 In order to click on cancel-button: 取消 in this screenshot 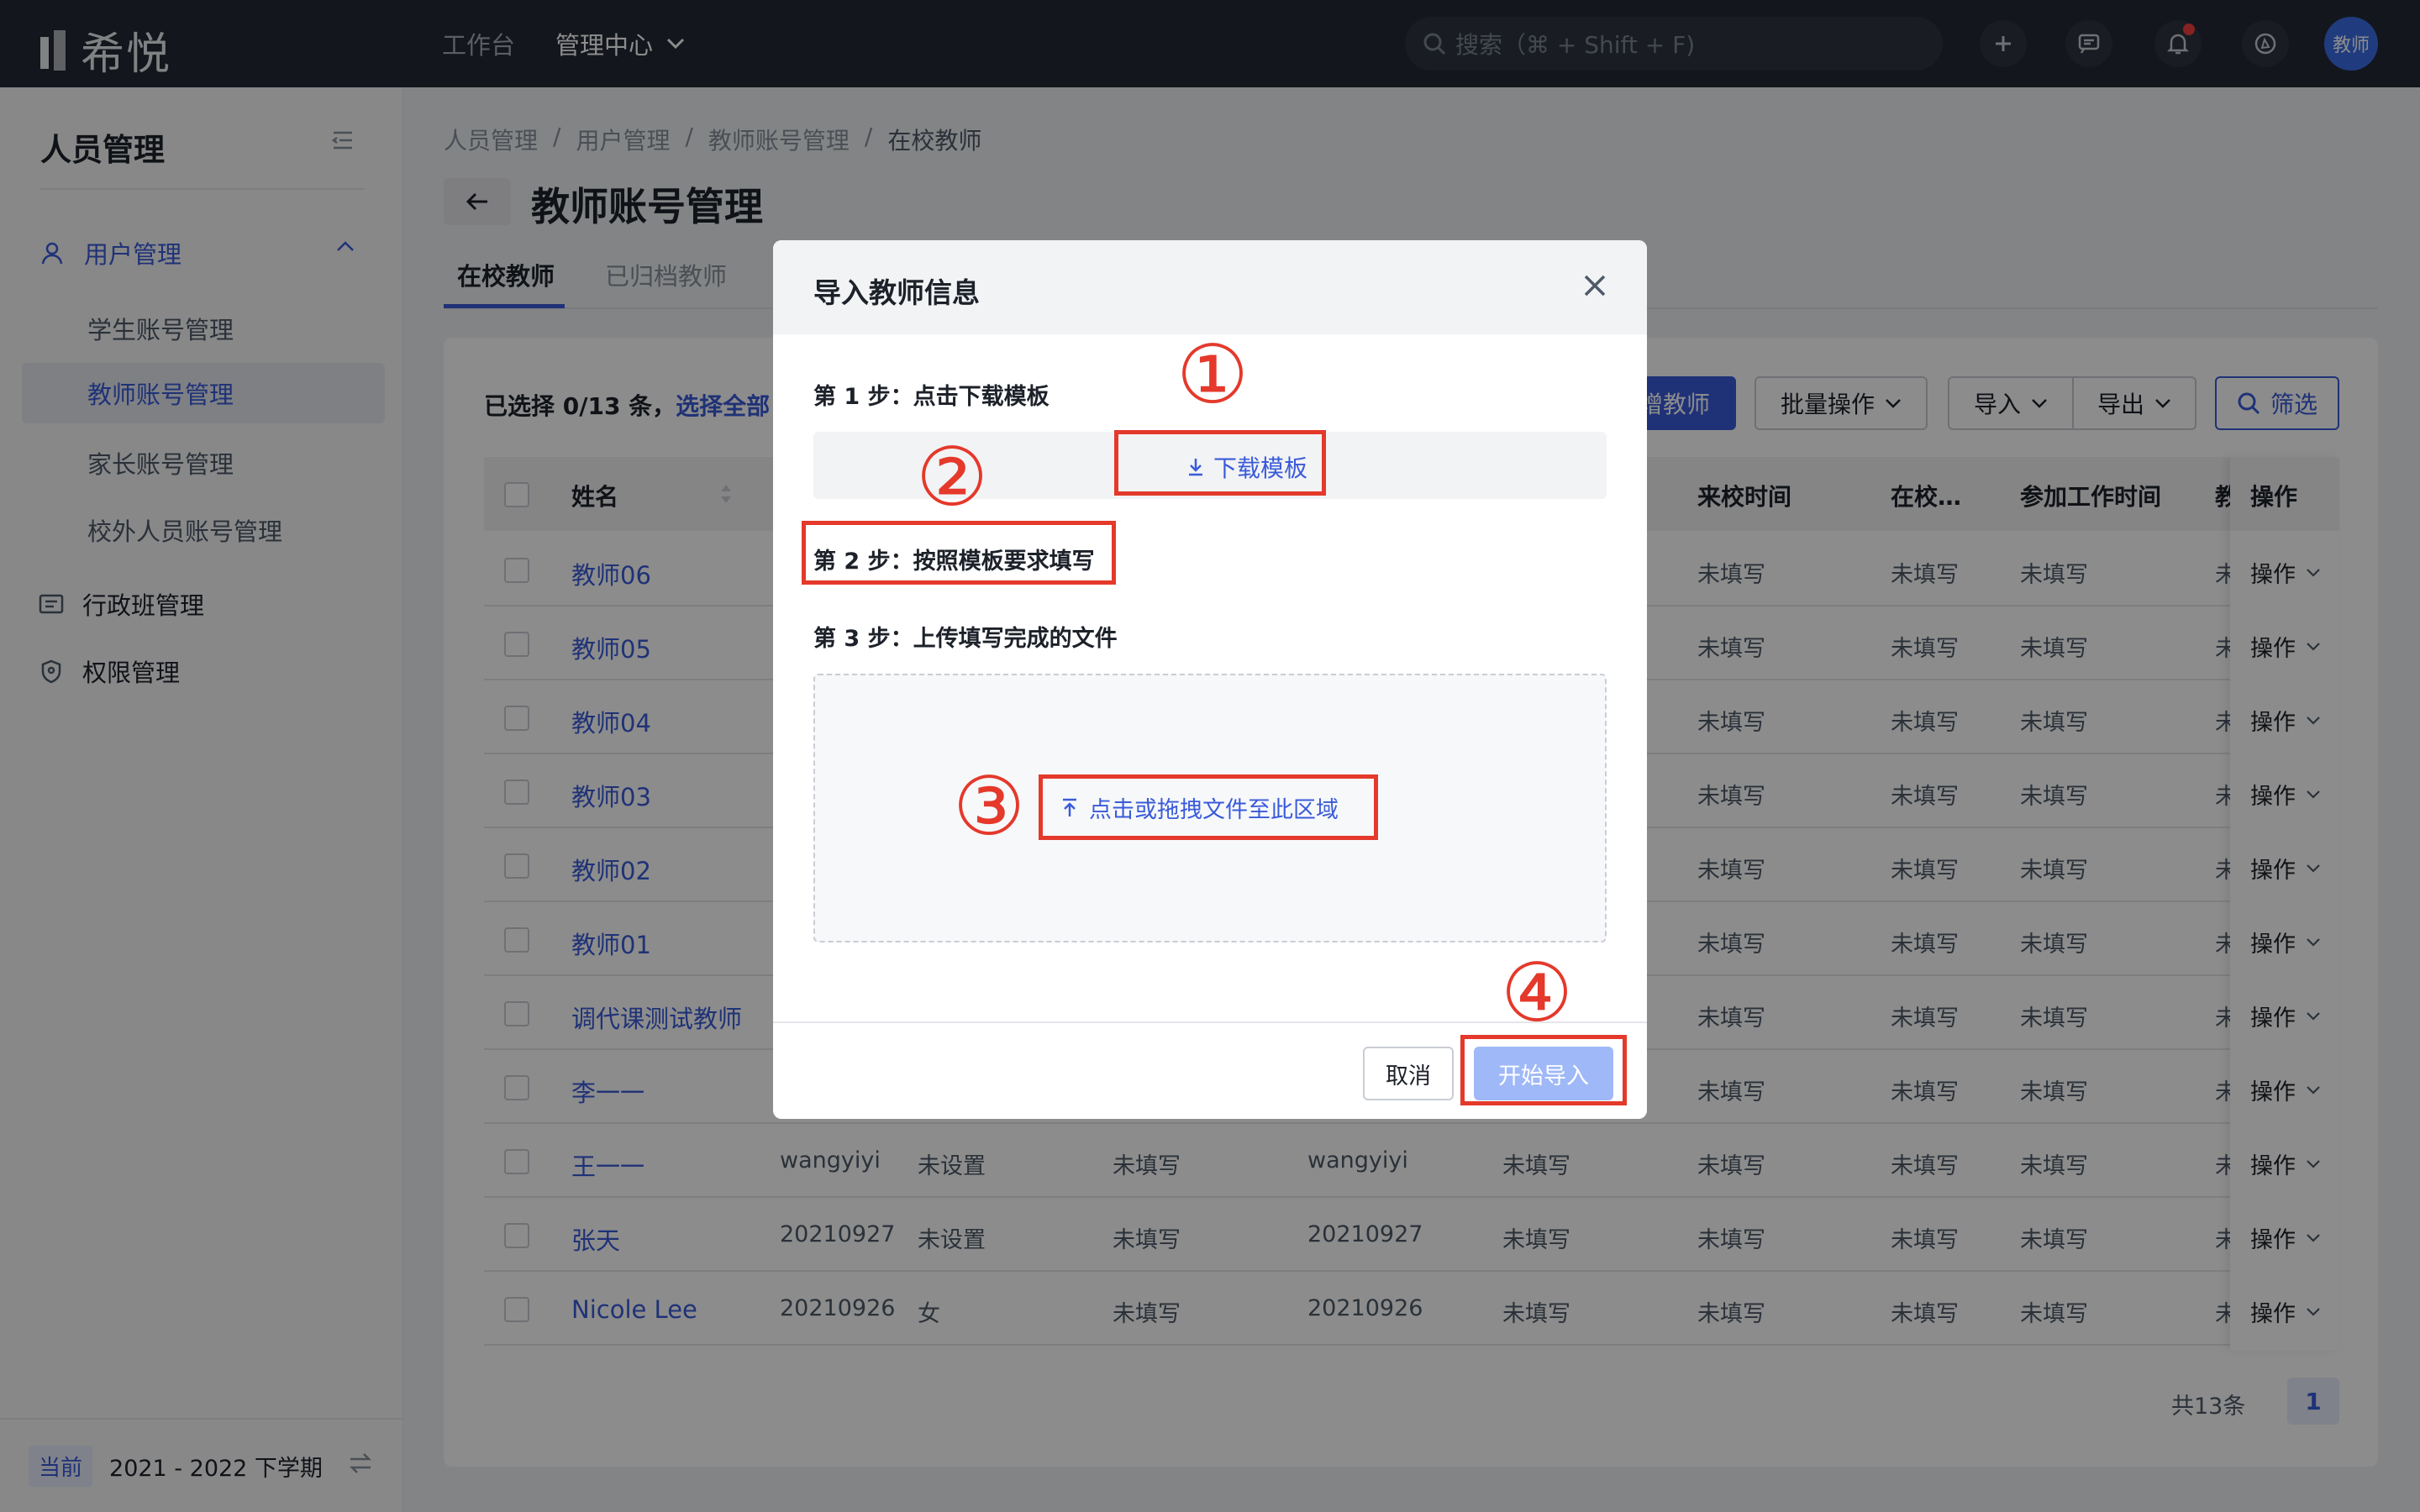, I will do `click(1408, 1073)`.